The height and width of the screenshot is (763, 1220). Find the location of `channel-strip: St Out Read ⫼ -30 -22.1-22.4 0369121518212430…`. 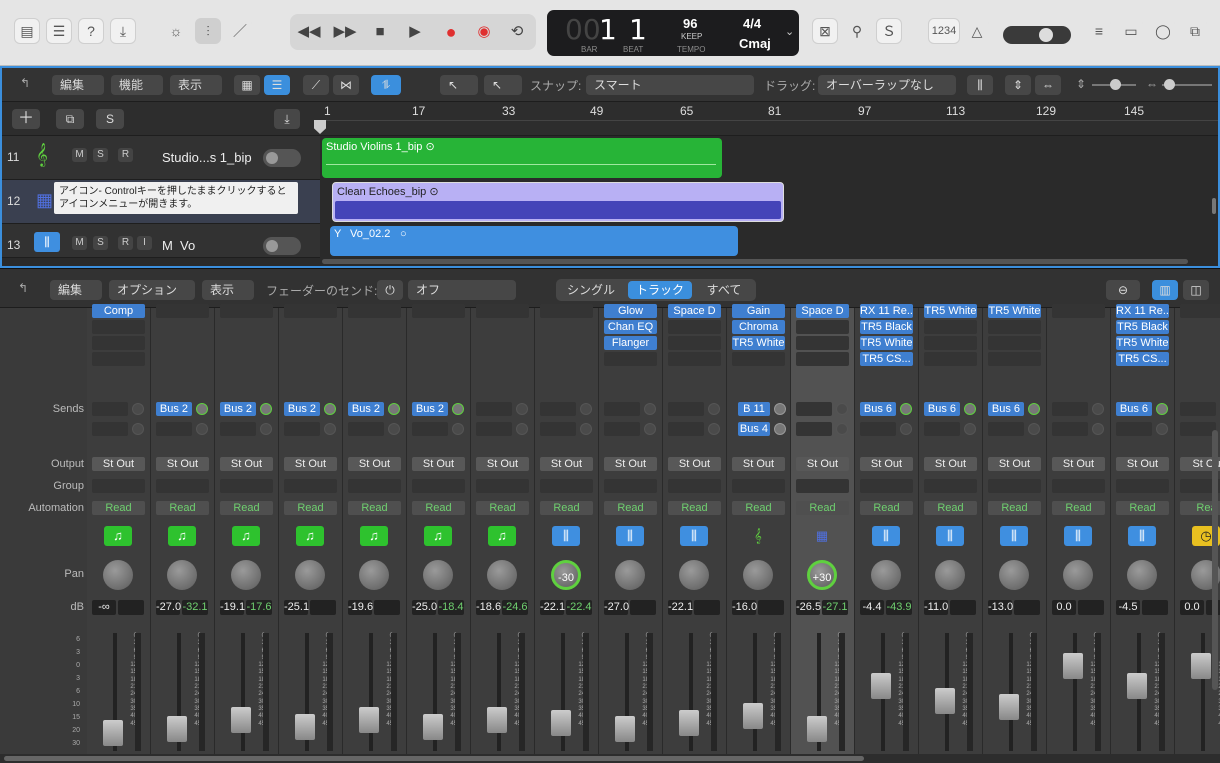

channel-strip: St Out Read ⫼ -30 -22.1-22.4 0369121518212430… is located at coordinates (567, 529).